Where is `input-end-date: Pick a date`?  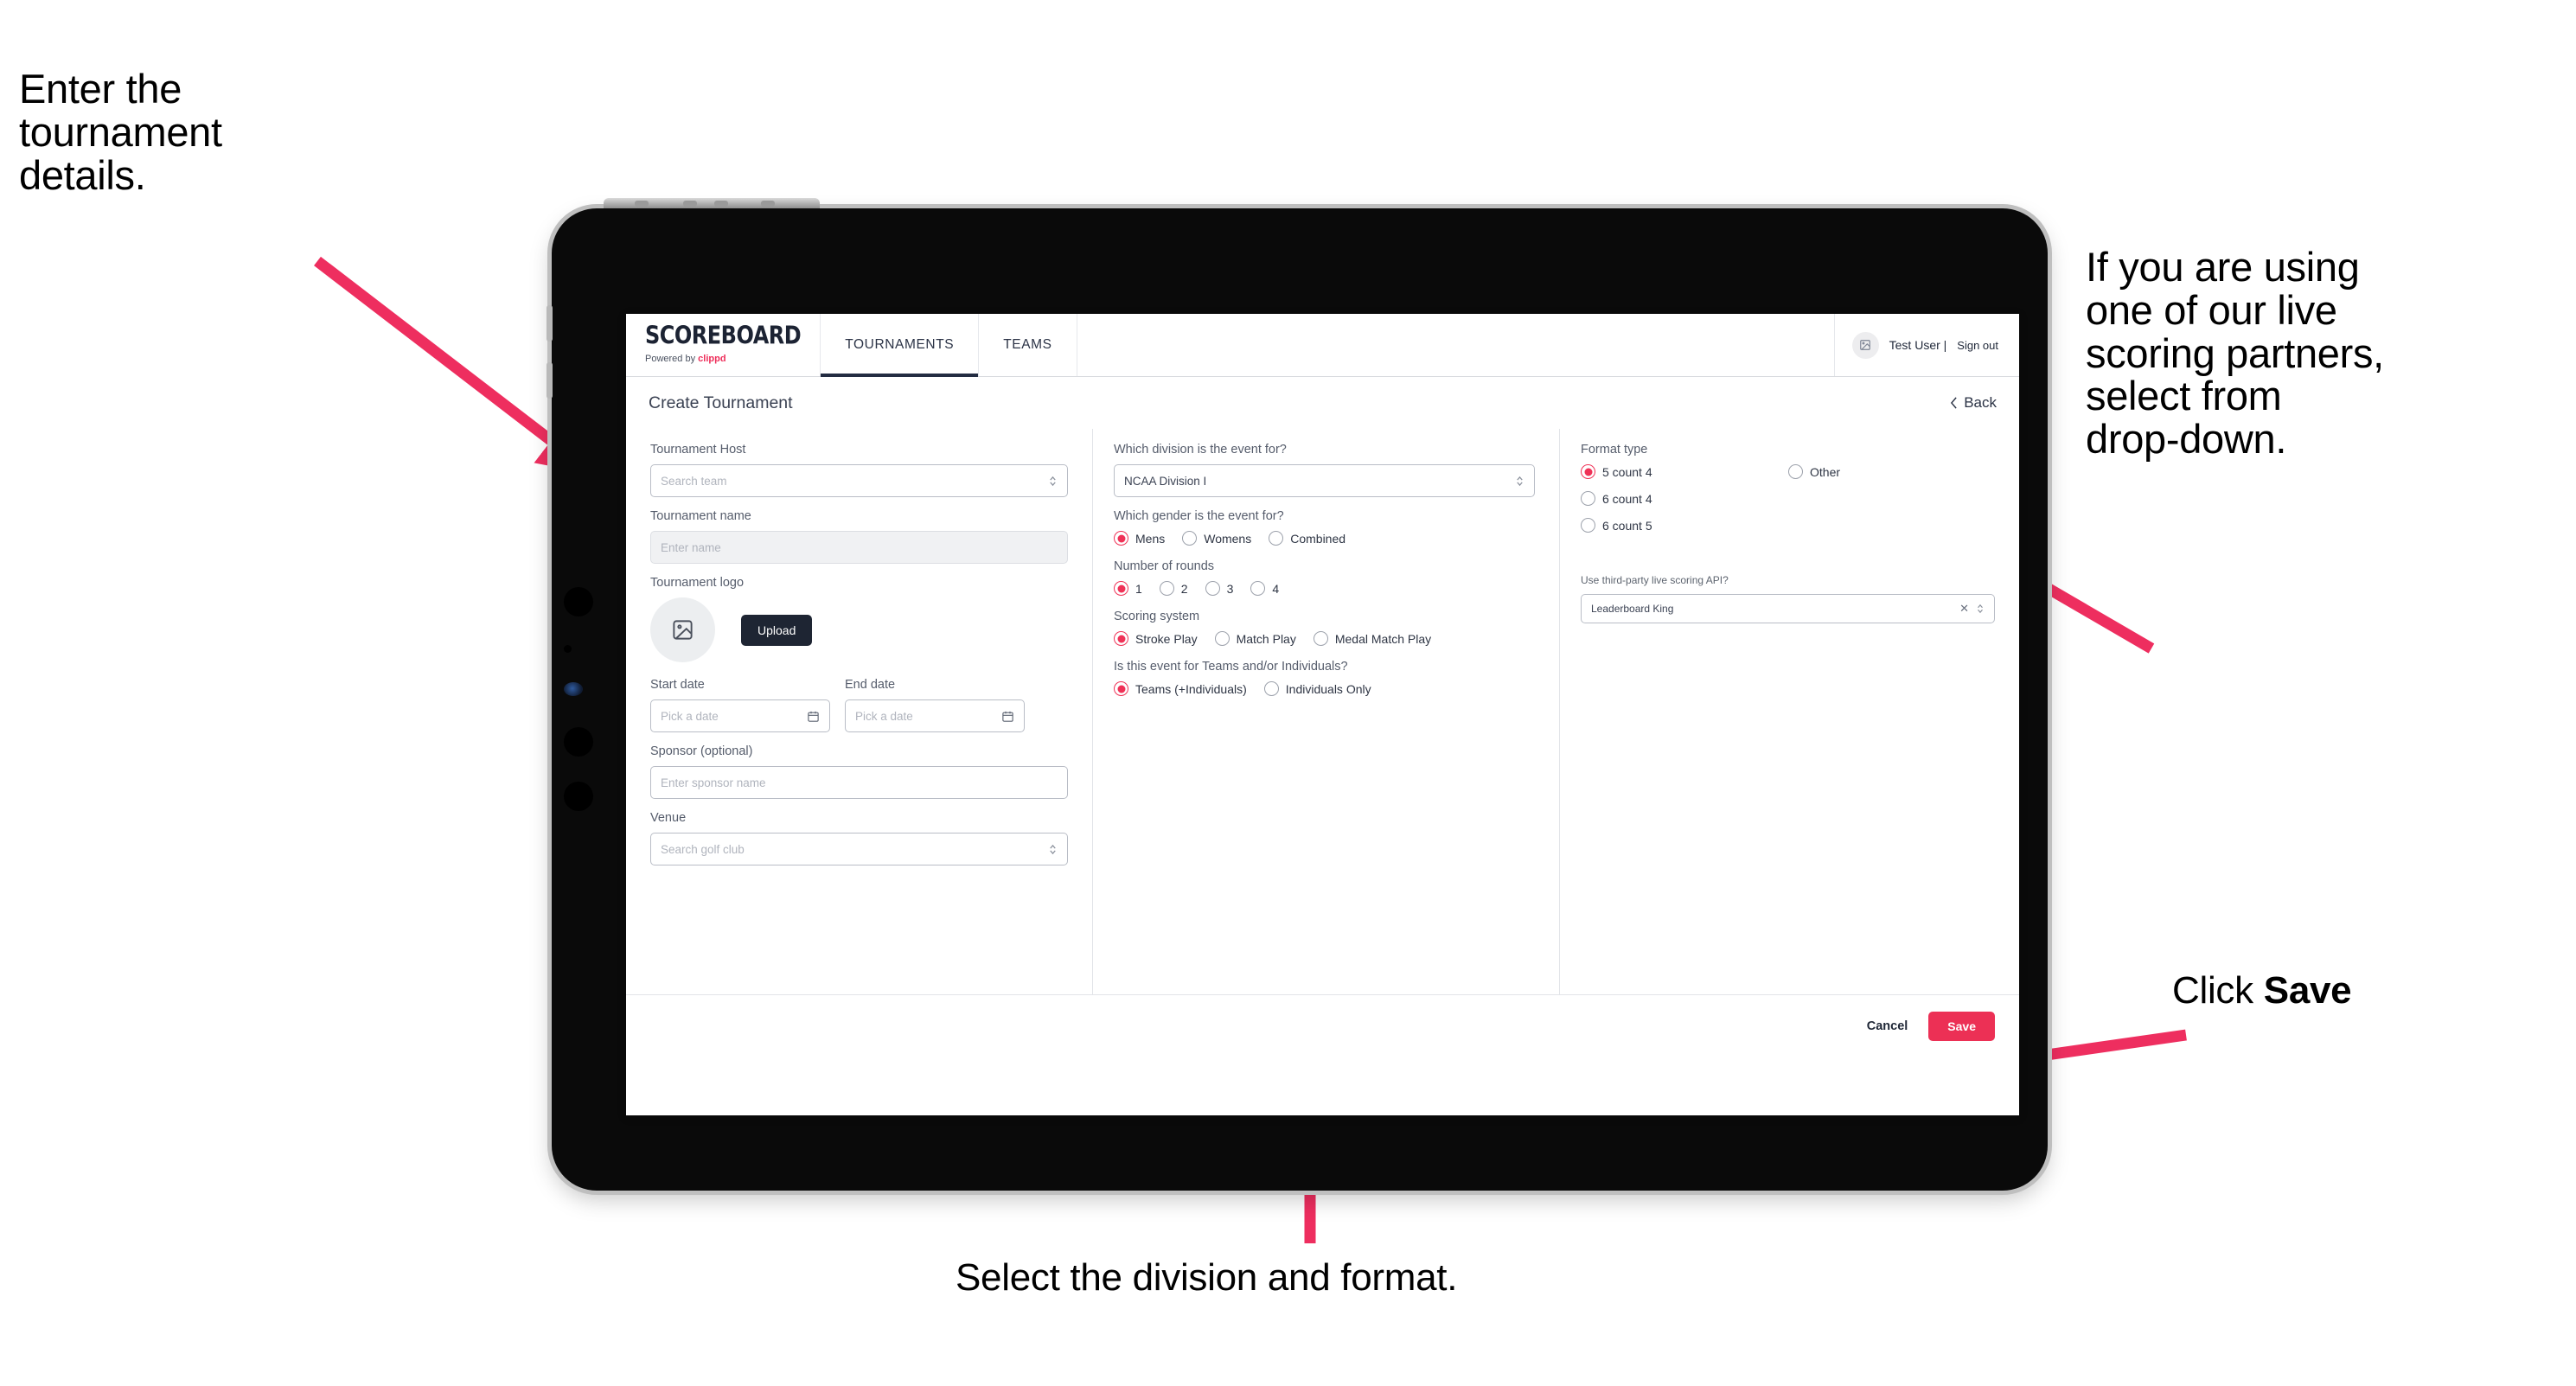 input-end-date: Pick a date is located at coordinates (935, 715).